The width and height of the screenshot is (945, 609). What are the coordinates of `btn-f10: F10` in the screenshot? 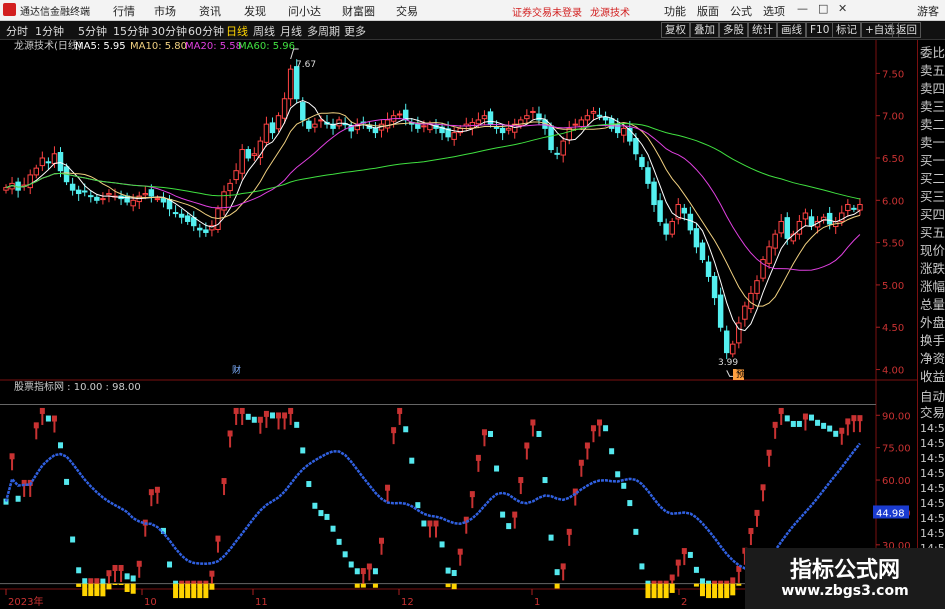 It's located at (820, 30).